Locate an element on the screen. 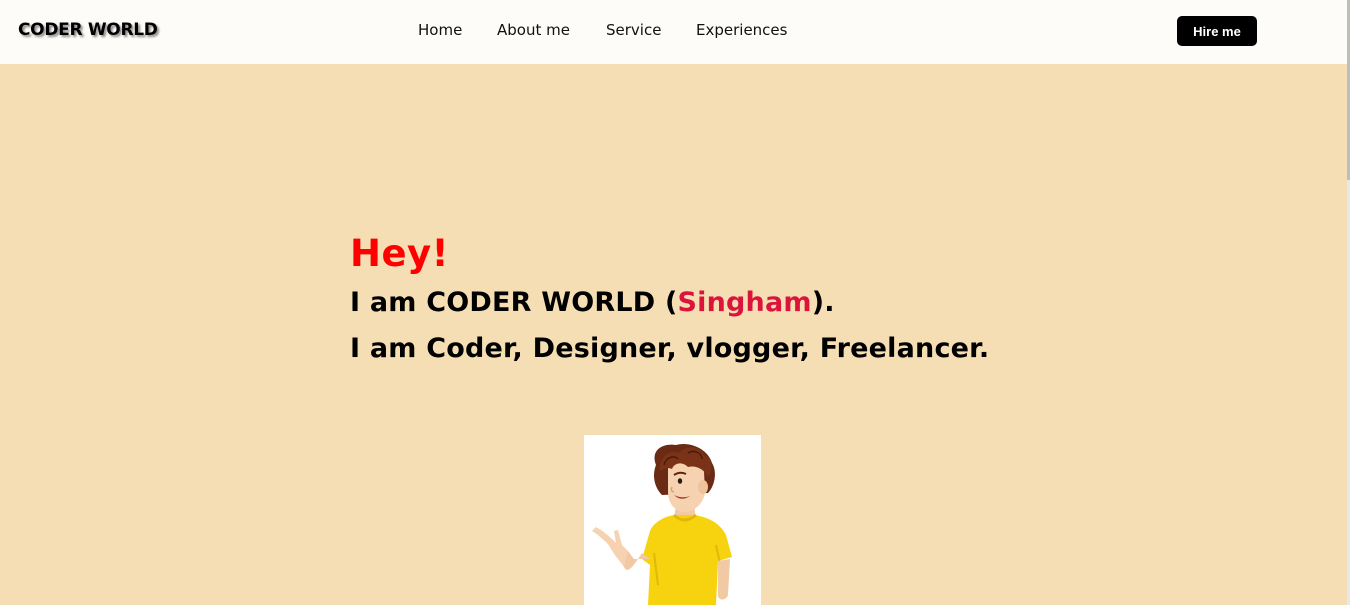  nav-home: Home is located at coordinates (440, 30).